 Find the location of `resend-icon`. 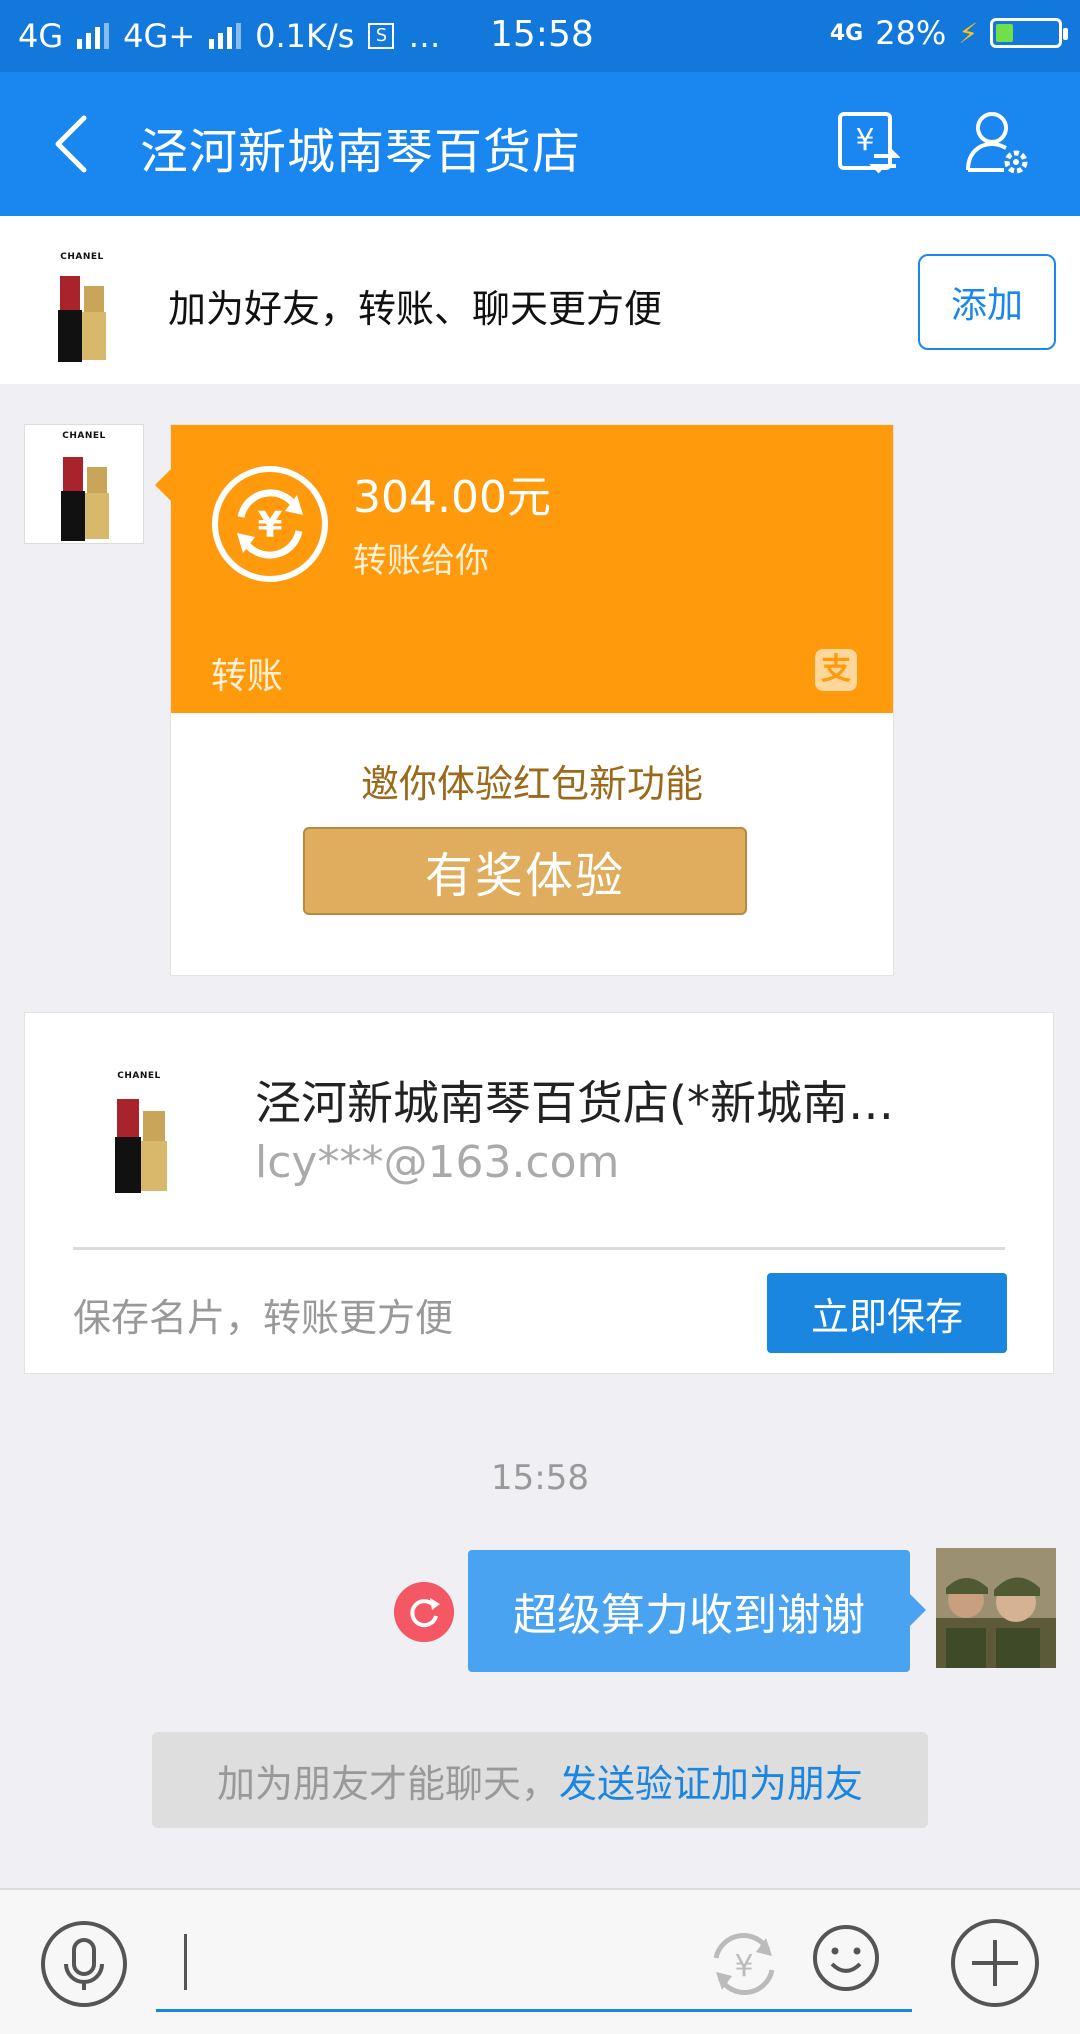

resend-icon is located at coordinates (424, 1612).